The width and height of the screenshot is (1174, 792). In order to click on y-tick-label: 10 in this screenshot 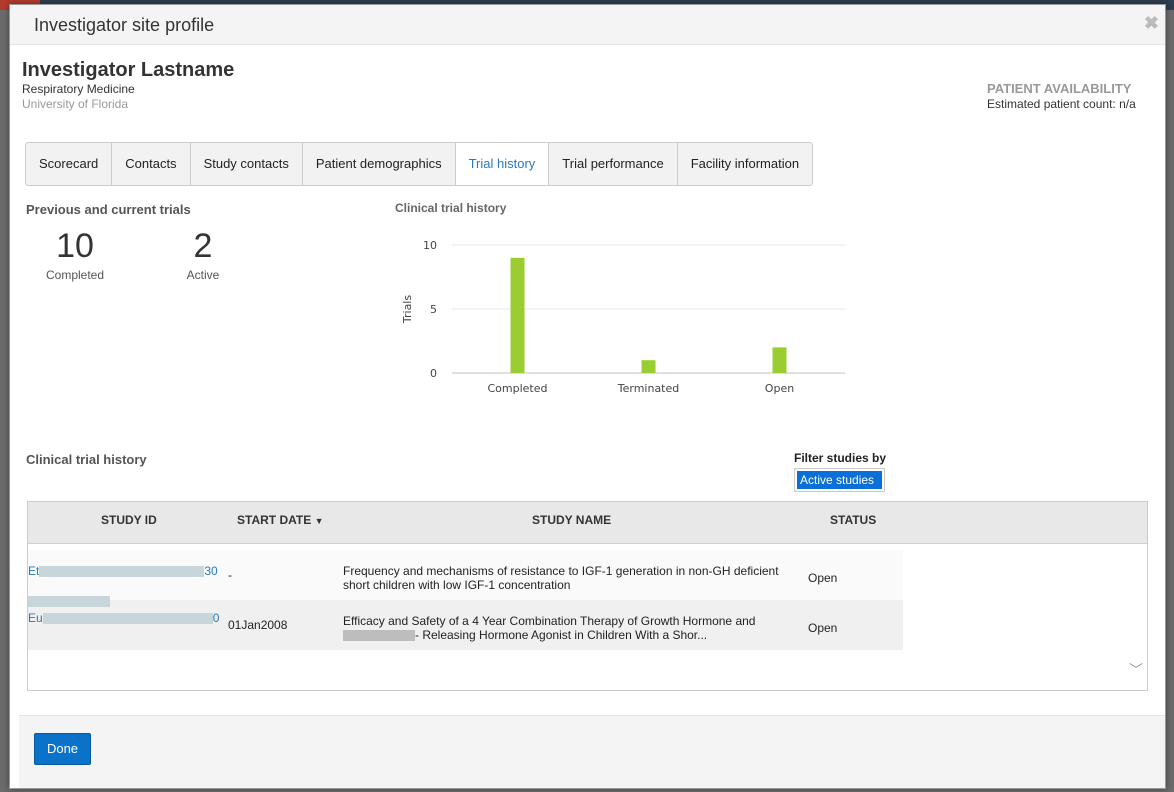, I will do `click(430, 245)`.